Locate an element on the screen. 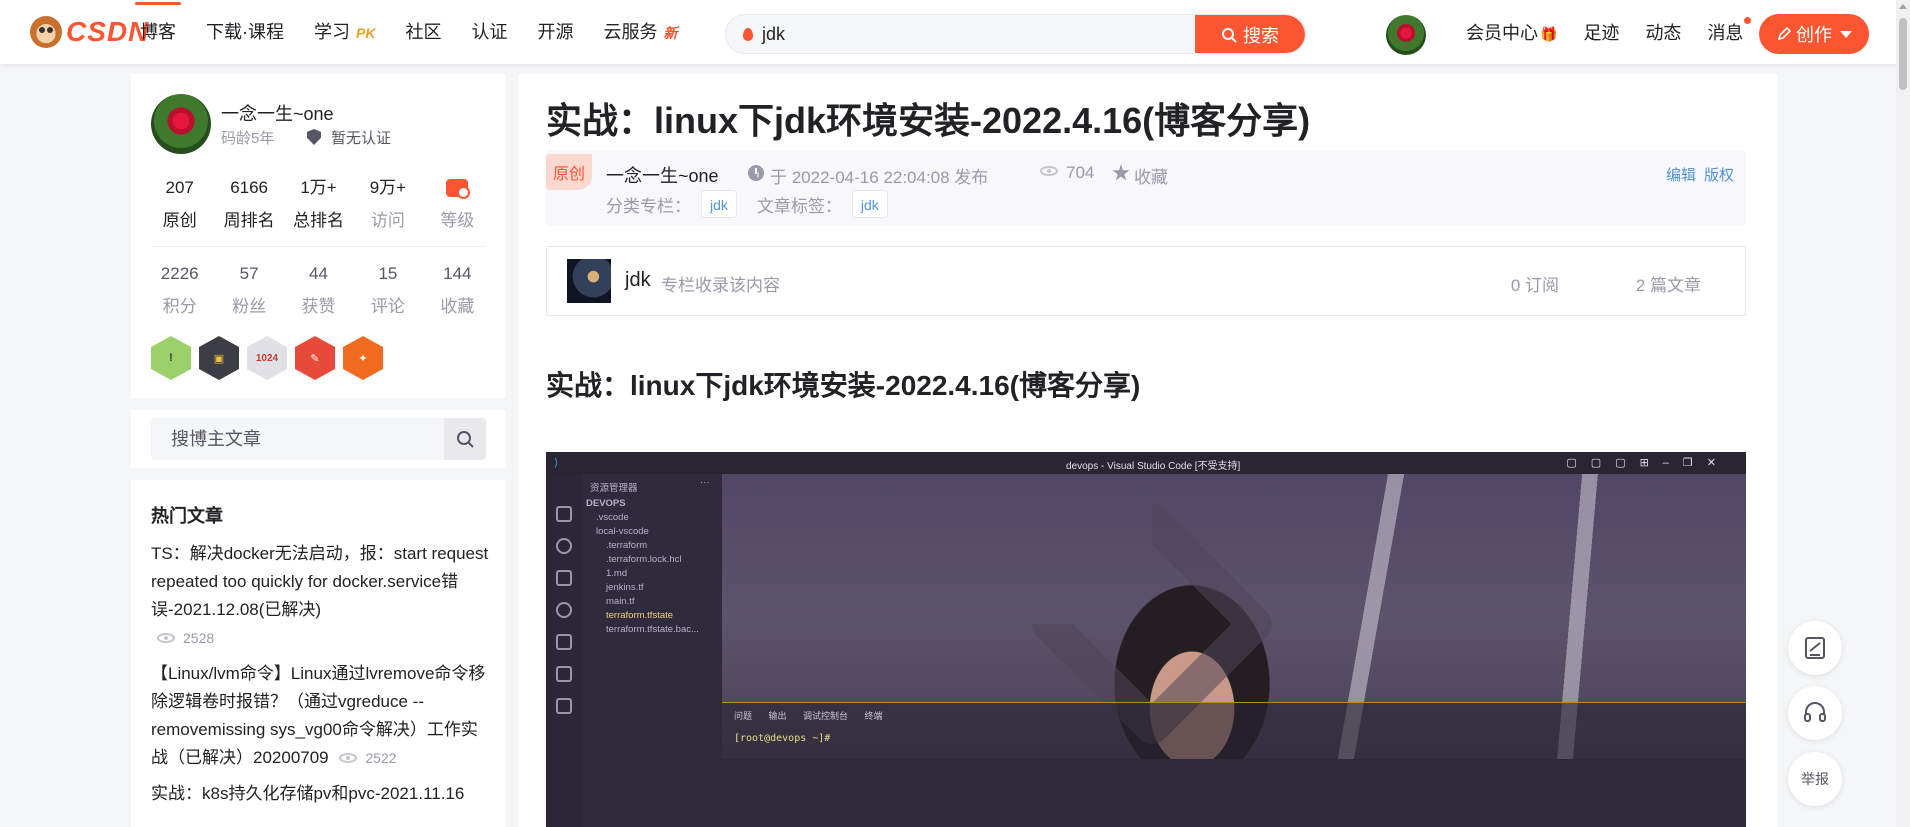  pen-badge-icon: ✎ is located at coordinates (315, 358).